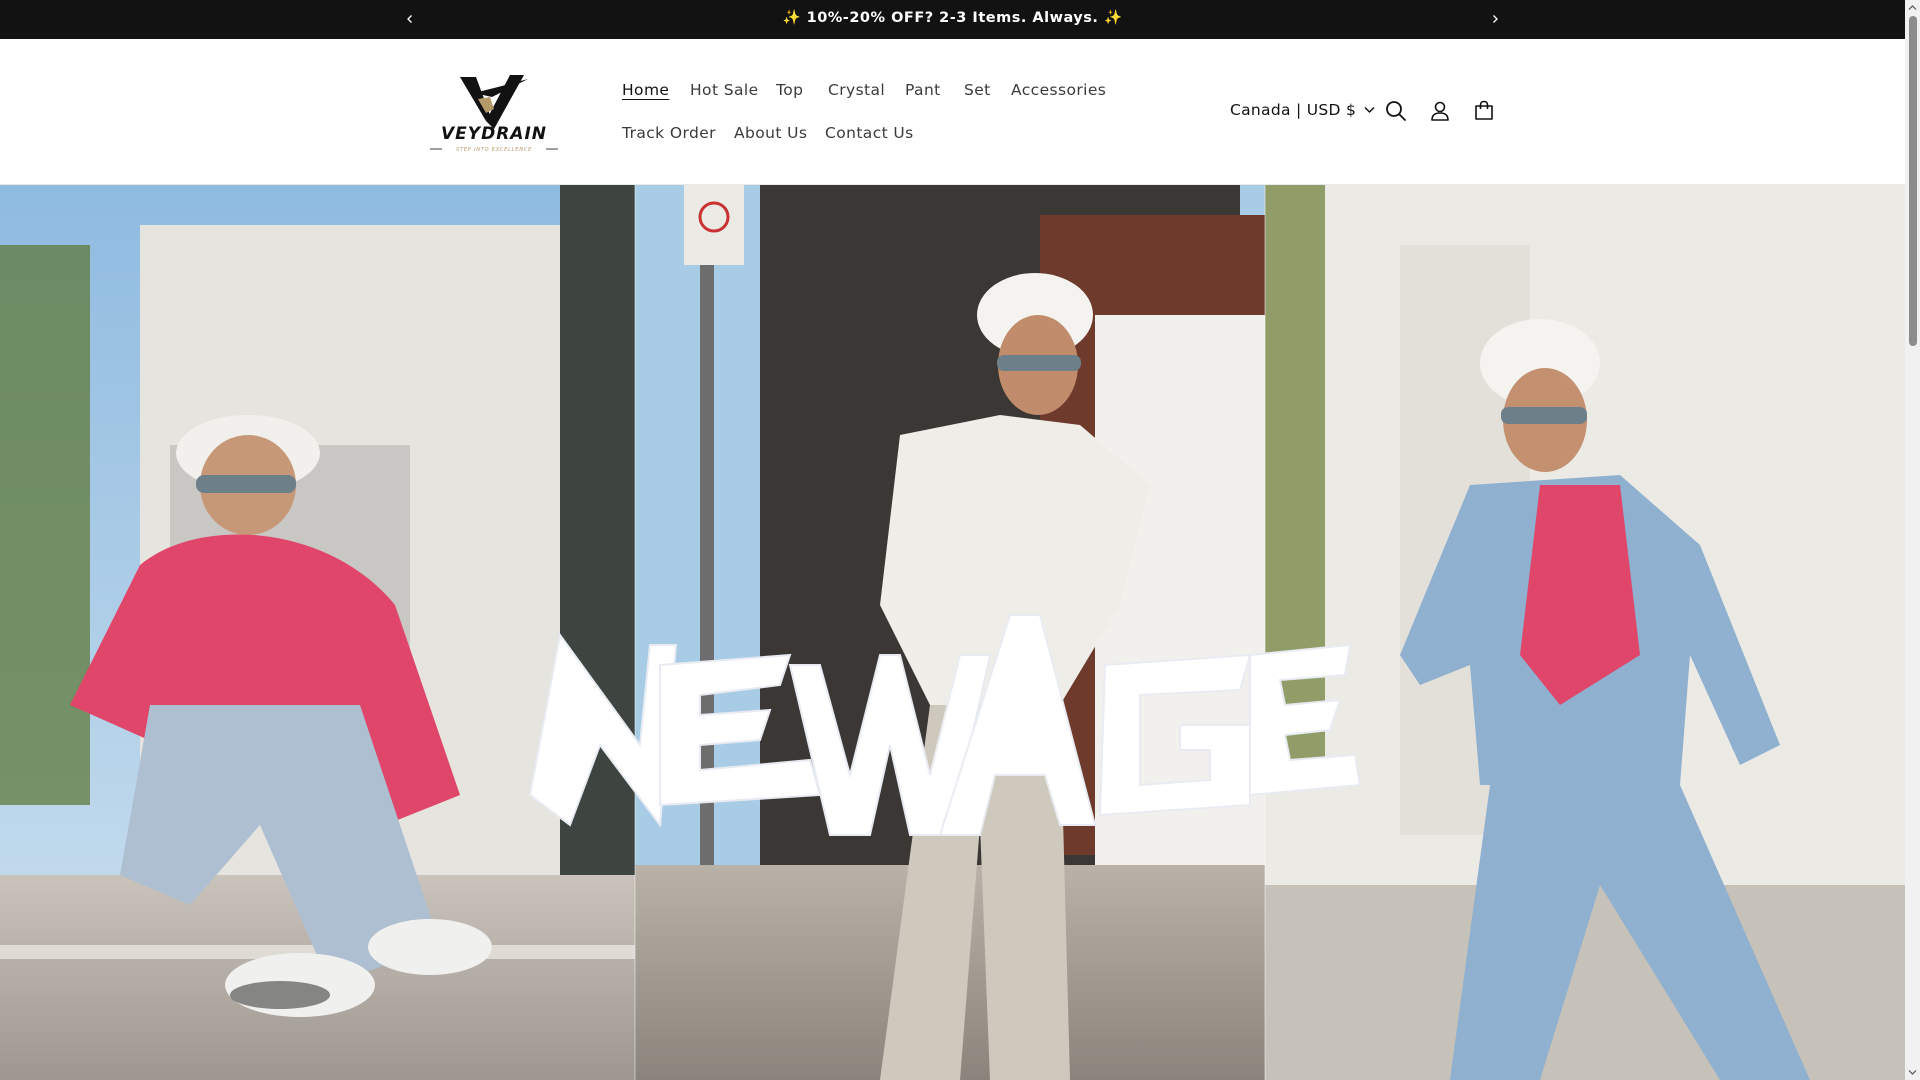 Image resolution: width=1920 pixels, height=1080 pixels. I want to click on brand-logo: VEYDRAIN STEP INTO EXCELLENCE, so click(494, 112).